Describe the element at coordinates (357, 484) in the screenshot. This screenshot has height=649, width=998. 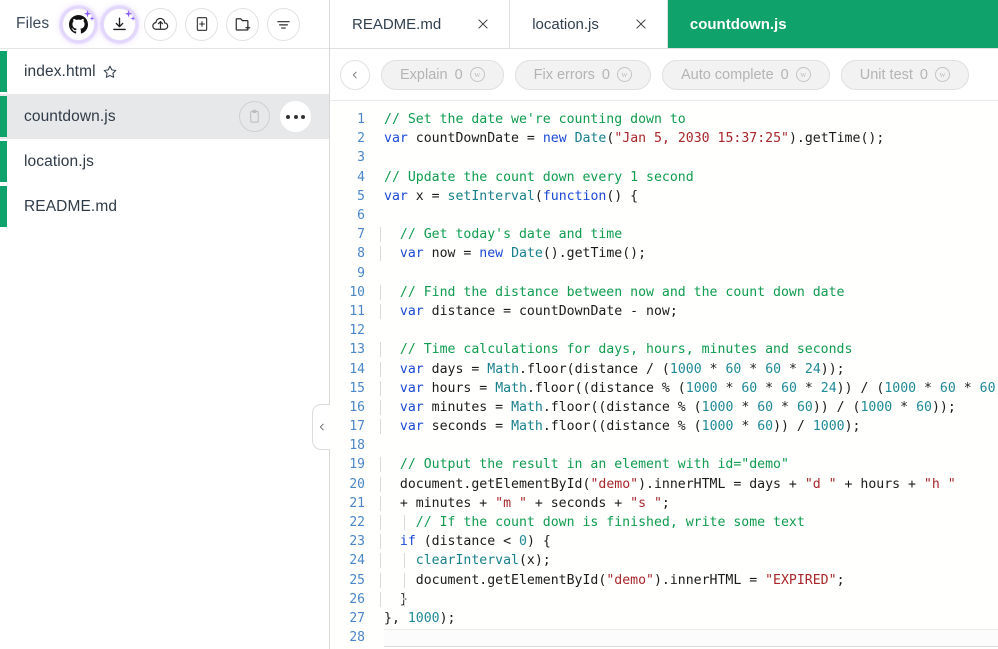
I see `line-number: 20` at that location.